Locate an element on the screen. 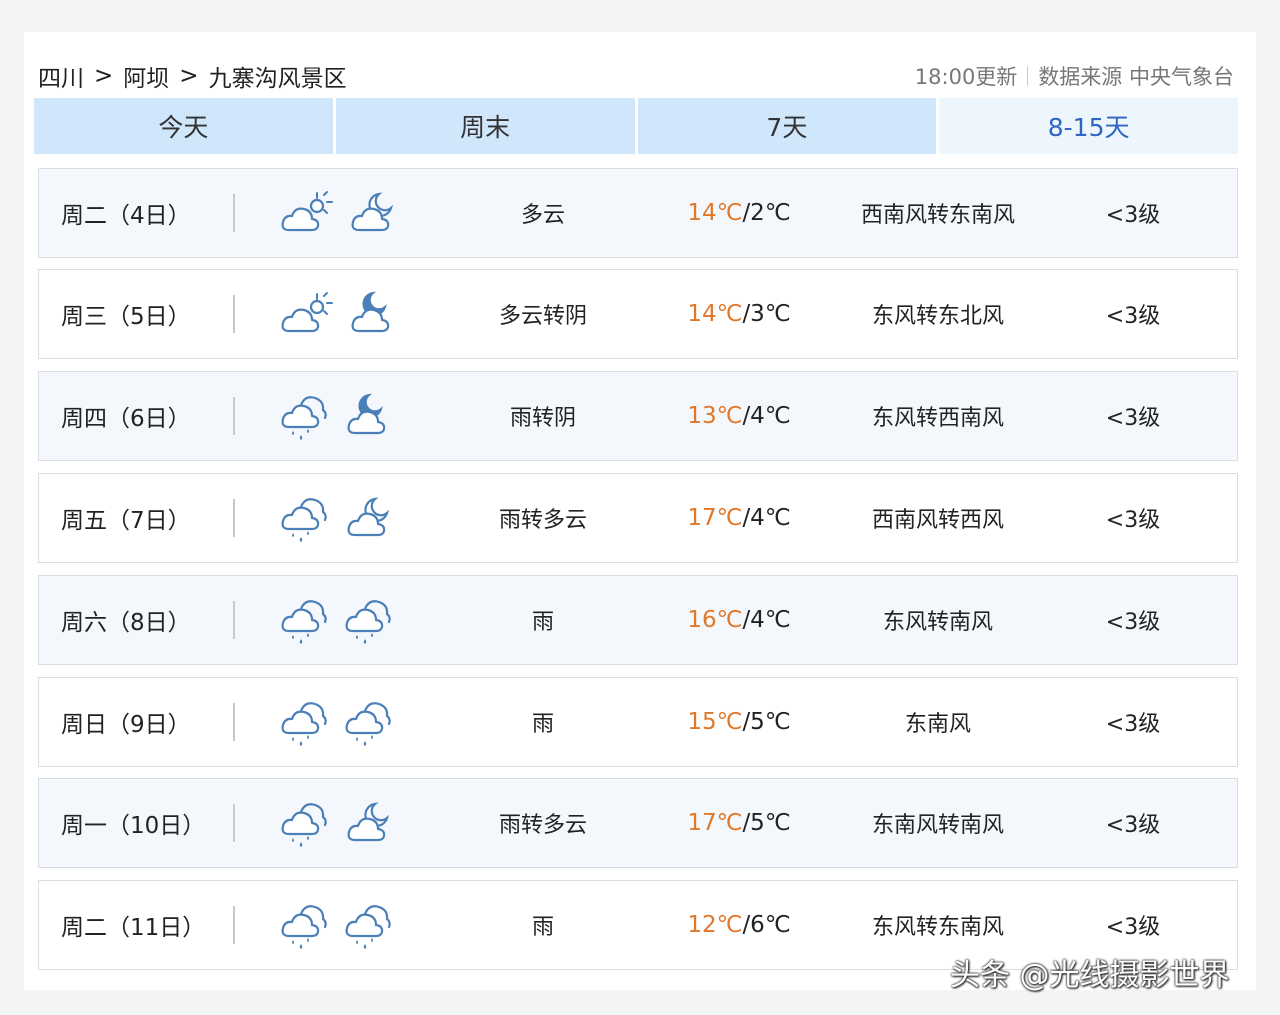 Image resolution: width=1280 pixels, height=1015 pixels. forecast-day: 周五（7日） is located at coordinates (126, 521).